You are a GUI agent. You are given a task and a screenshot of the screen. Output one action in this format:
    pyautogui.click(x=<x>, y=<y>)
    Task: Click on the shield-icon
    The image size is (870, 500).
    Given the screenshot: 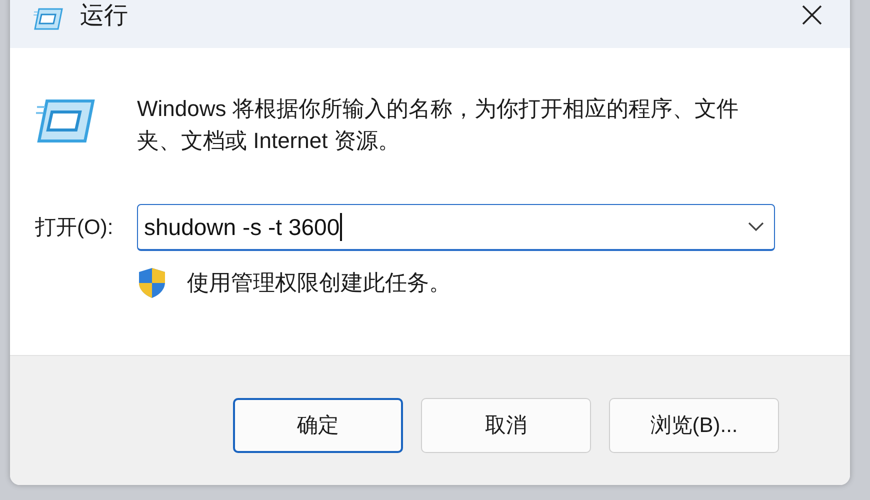 What is the action you would take?
    pyautogui.click(x=152, y=282)
    